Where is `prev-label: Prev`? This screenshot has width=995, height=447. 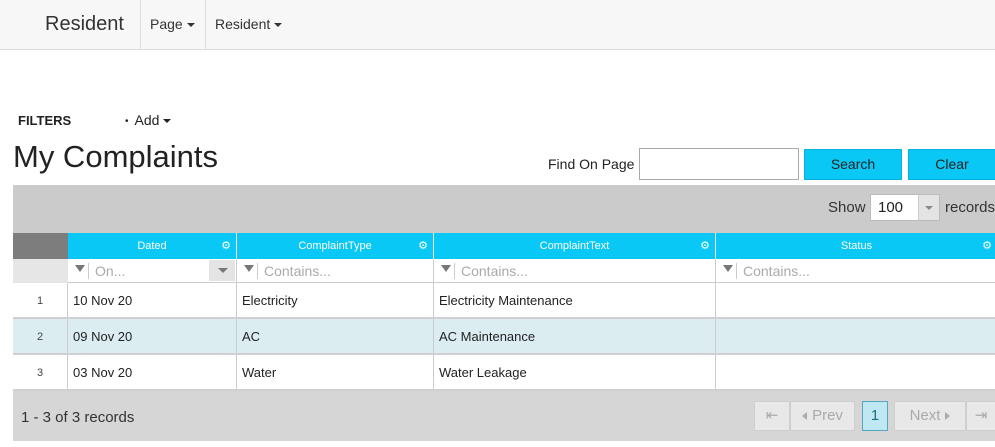
prev-label: Prev is located at coordinates (827, 415).